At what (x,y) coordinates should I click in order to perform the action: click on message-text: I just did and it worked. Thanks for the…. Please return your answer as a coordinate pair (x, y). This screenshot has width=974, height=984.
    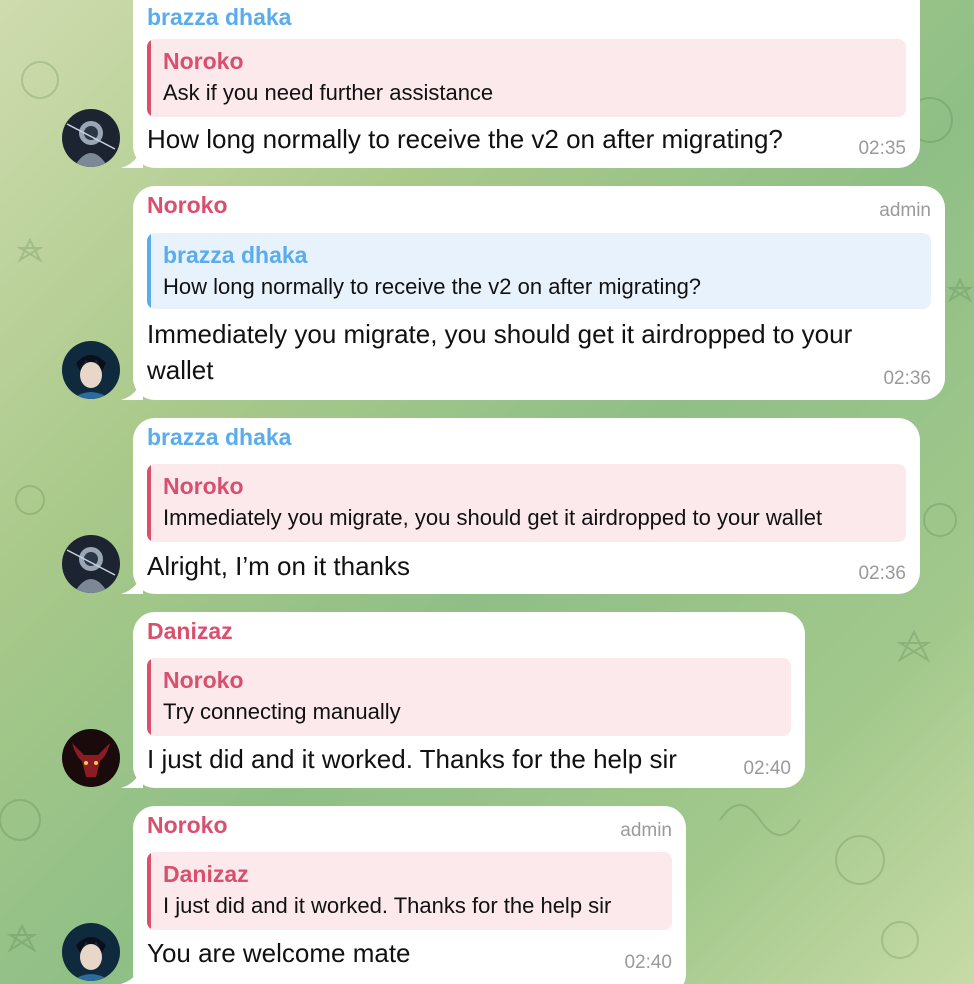
    Looking at the image, I should click on (412, 759).